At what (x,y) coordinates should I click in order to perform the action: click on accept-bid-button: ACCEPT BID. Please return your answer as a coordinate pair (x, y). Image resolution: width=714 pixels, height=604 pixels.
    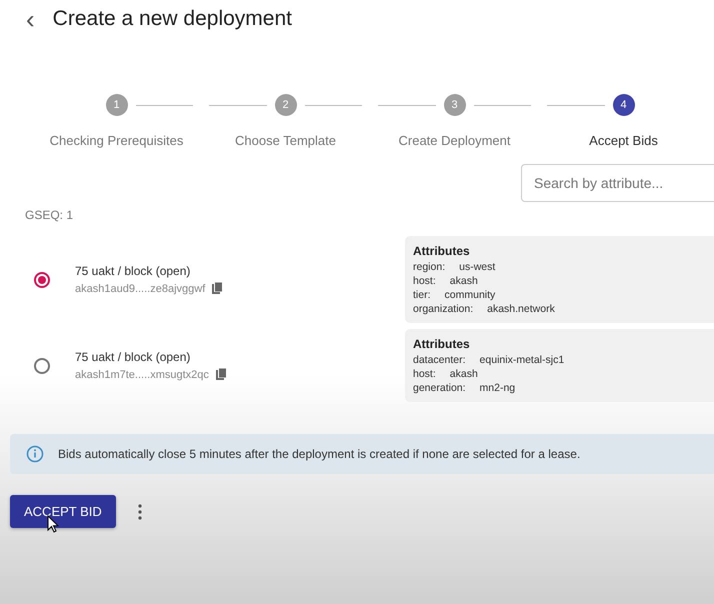
    Looking at the image, I should click on (63, 511).